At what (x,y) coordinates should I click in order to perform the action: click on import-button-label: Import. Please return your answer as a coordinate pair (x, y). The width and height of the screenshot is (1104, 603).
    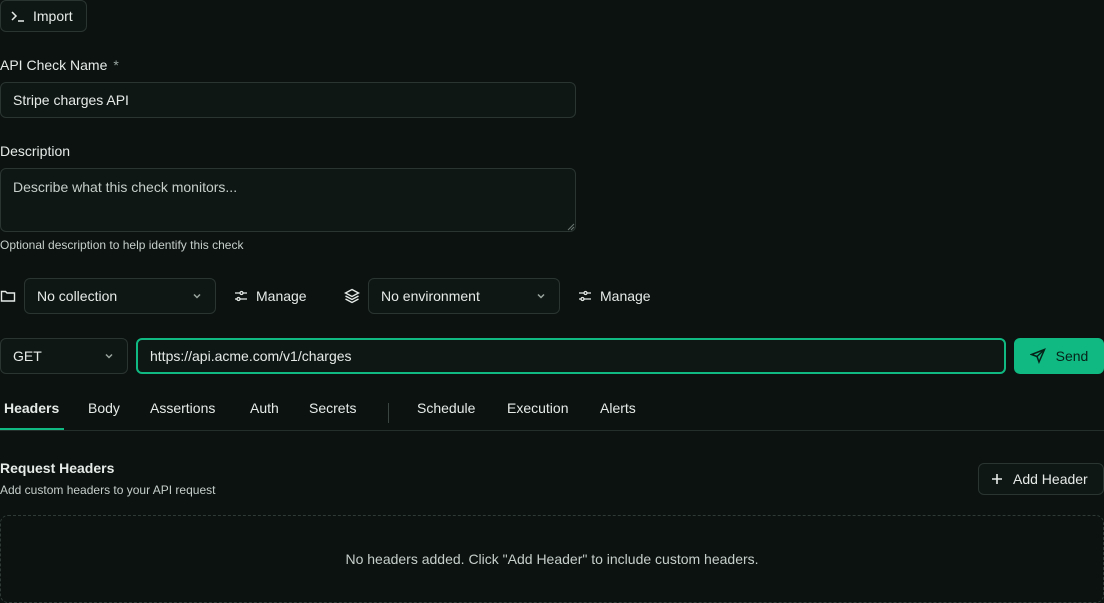
    Looking at the image, I should click on (53, 16).